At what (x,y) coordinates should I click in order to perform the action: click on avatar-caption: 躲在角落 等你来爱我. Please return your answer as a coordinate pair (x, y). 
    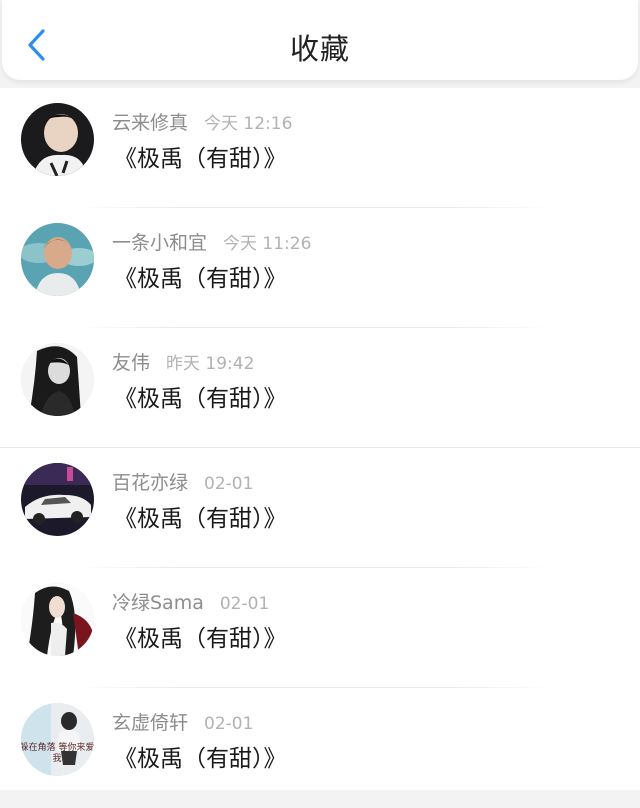
    Looking at the image, I should click on (57, 753).